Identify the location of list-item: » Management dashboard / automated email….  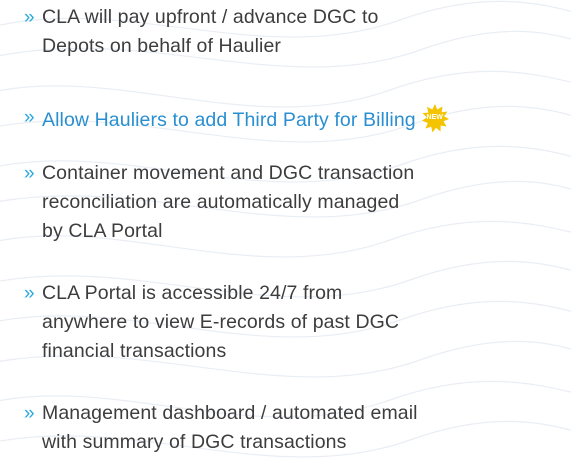
(221, 428).